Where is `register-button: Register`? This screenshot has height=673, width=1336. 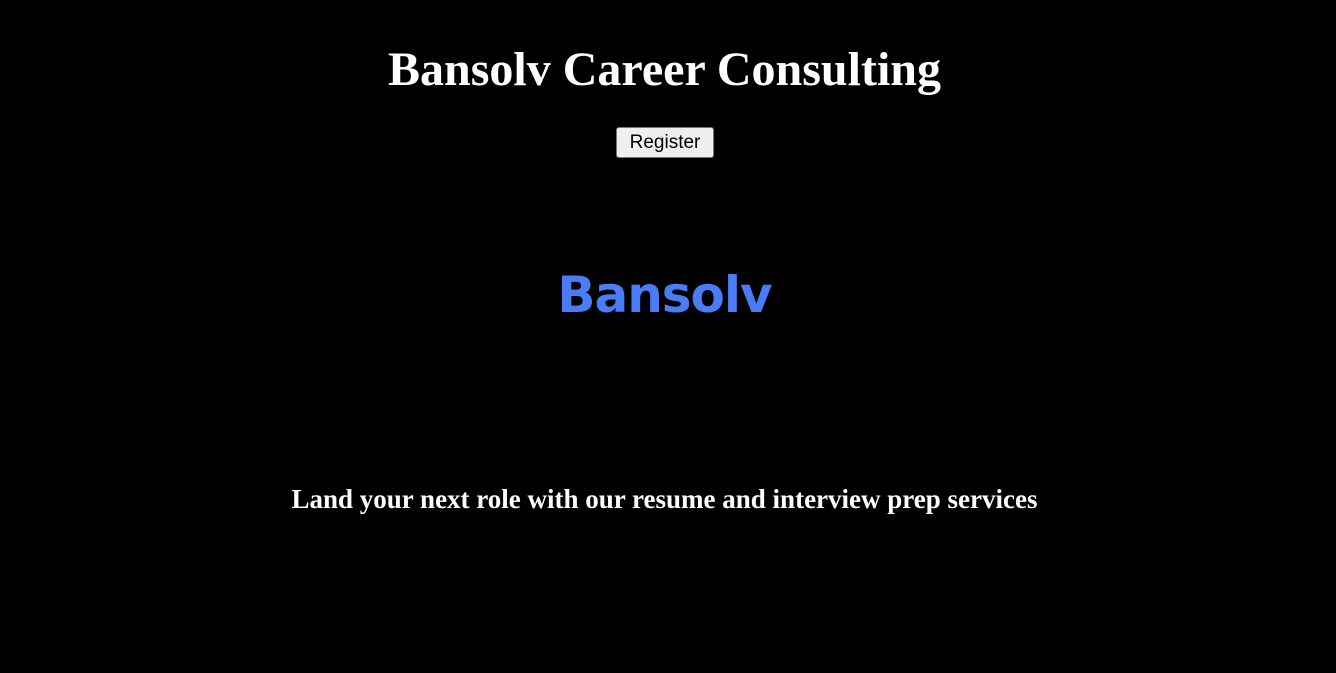
register-button: Register is located at coordinates (665, 142).